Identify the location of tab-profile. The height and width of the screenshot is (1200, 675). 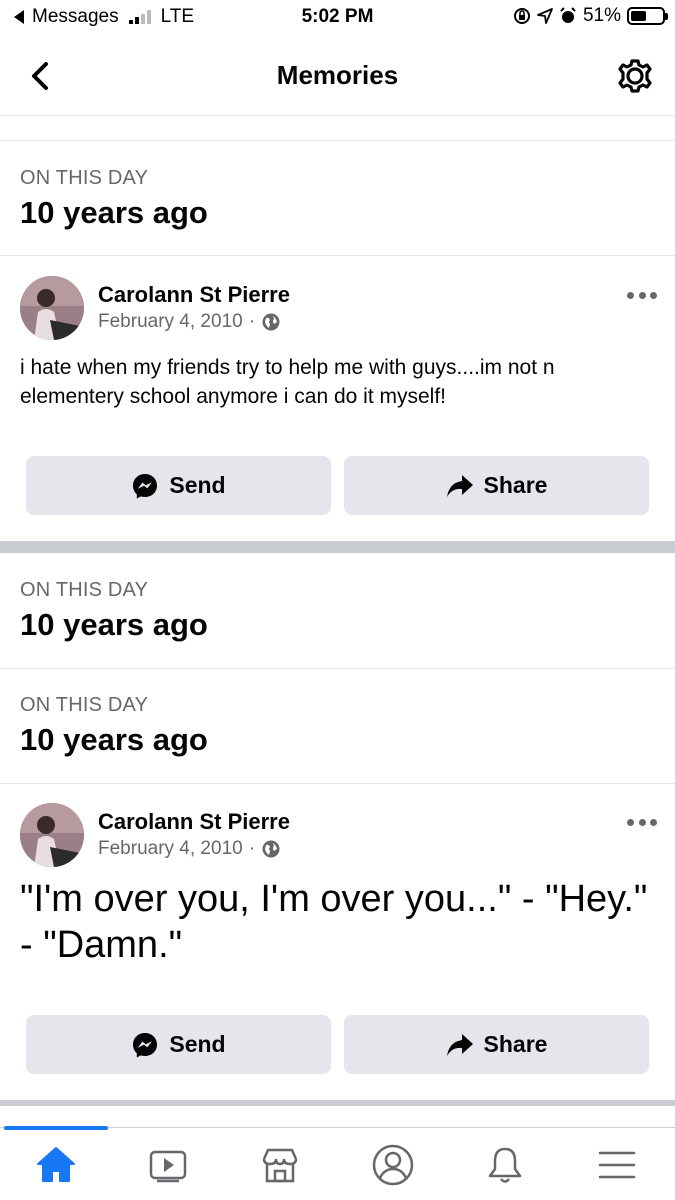
(393, 1164).